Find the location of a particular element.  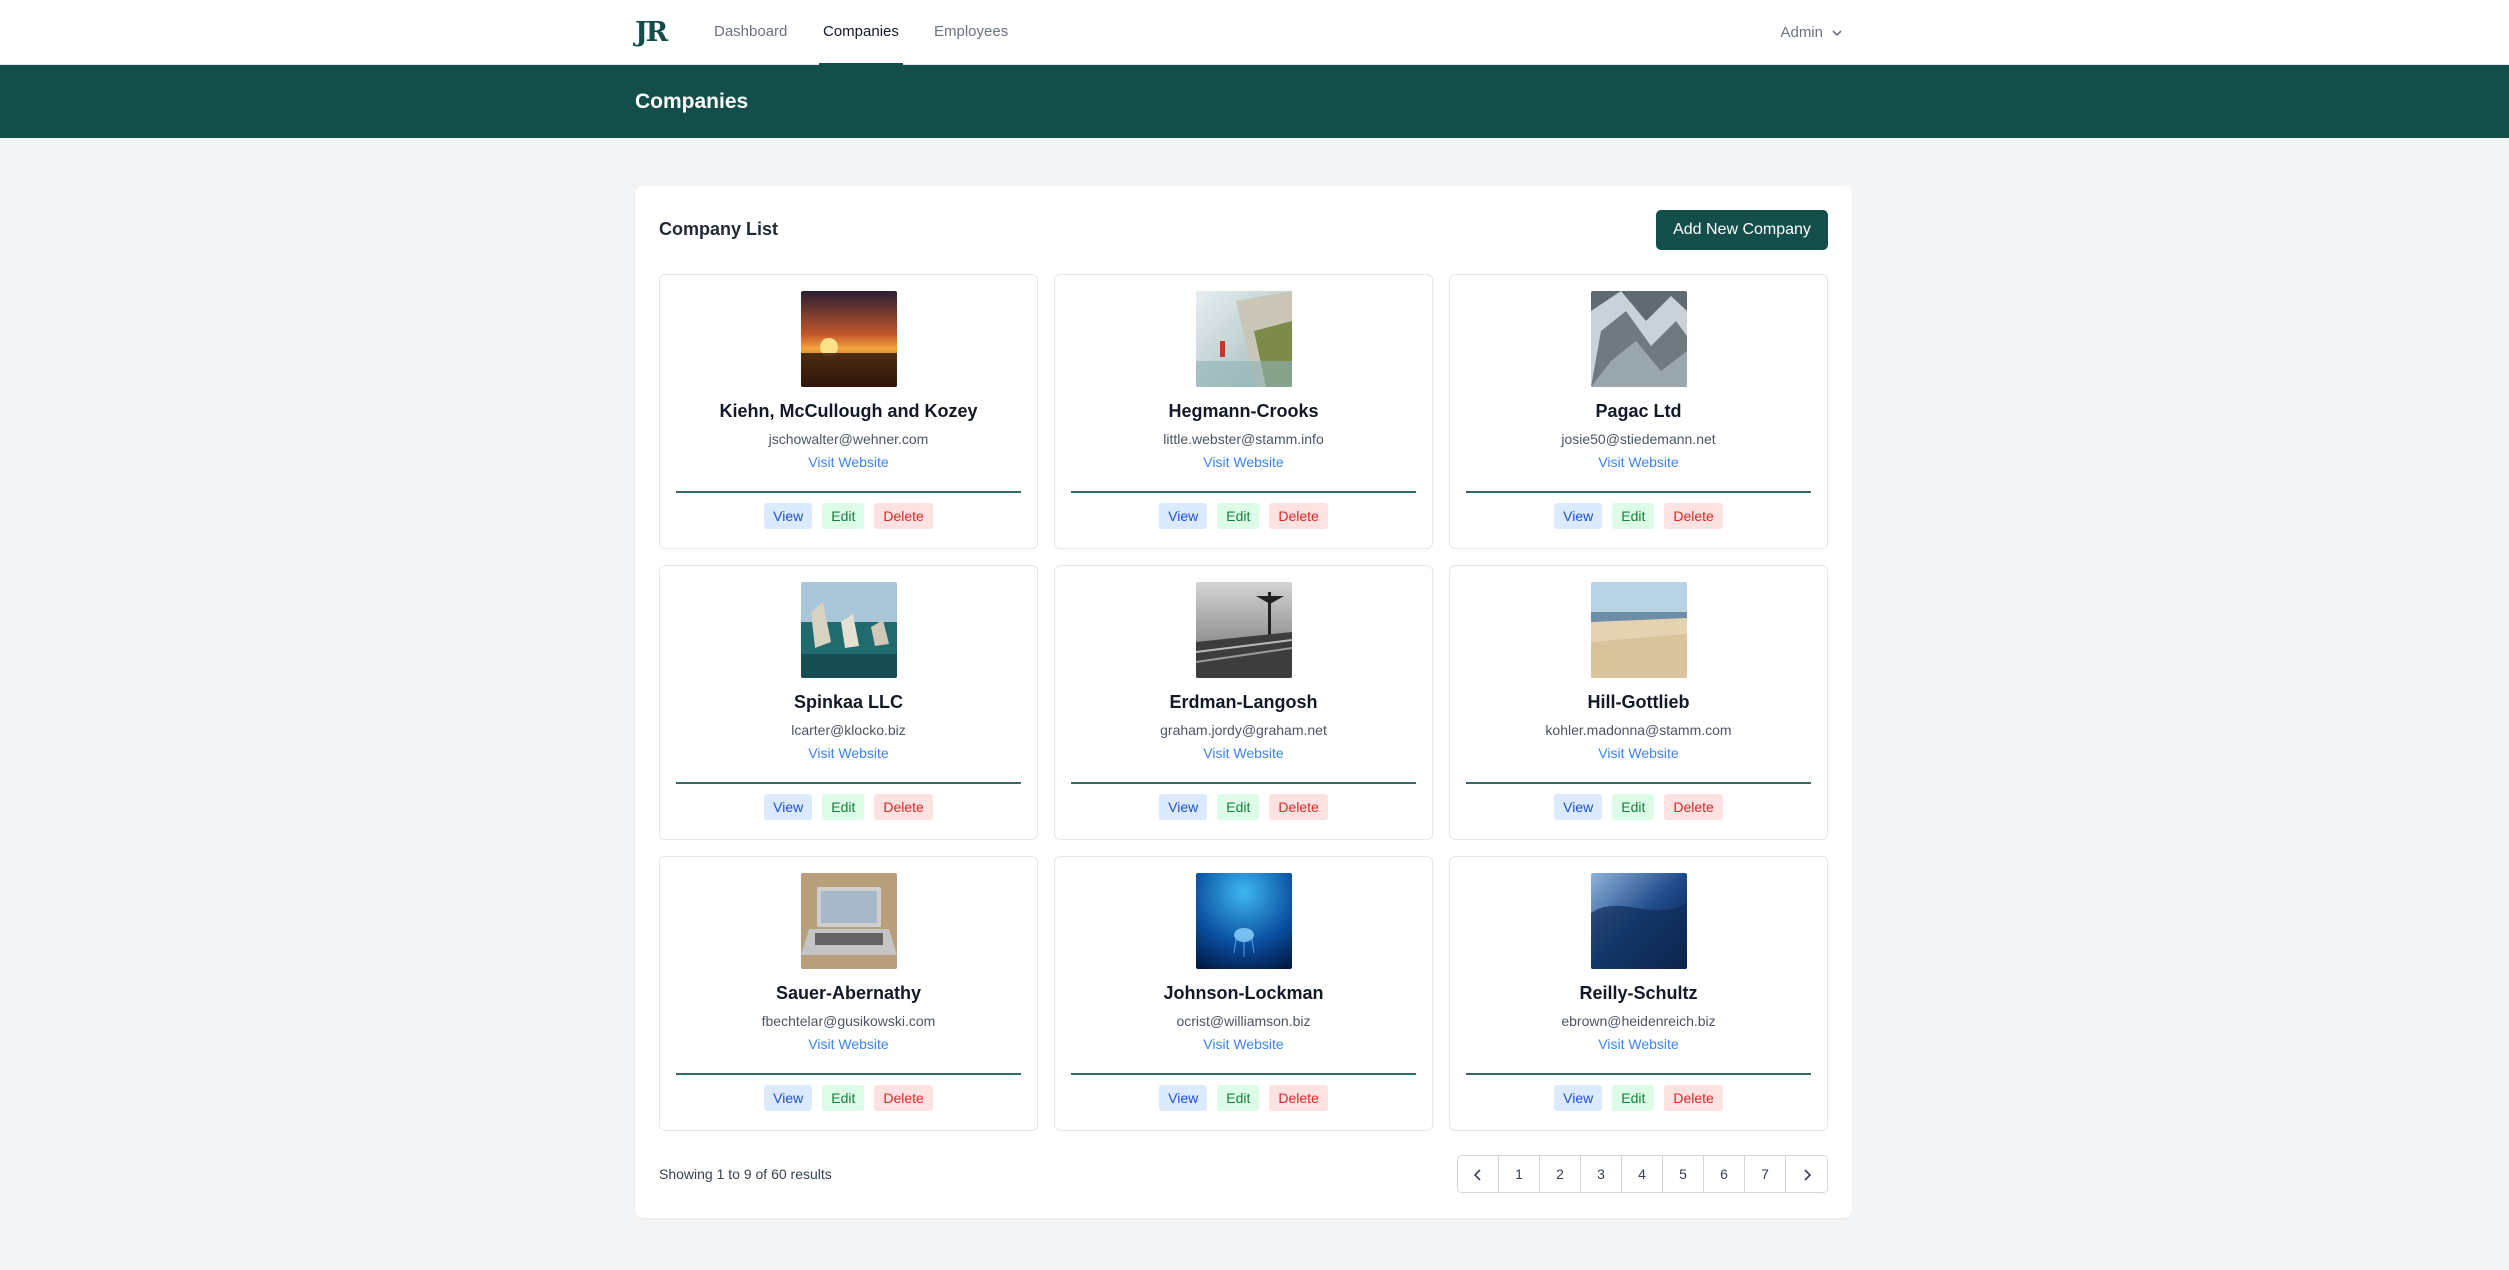

page-2-button: 2 is located at coordinates (1560, 1174).